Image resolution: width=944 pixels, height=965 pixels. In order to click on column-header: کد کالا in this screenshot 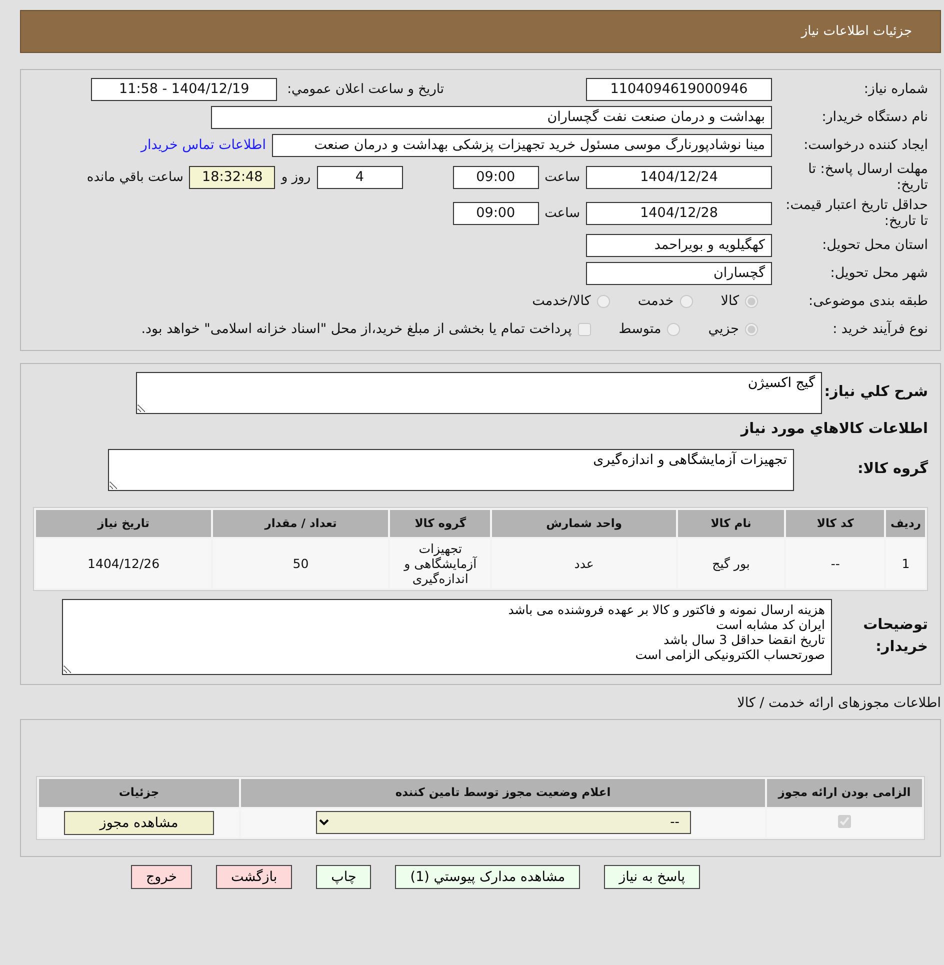, I will do `click(835, 524)`.